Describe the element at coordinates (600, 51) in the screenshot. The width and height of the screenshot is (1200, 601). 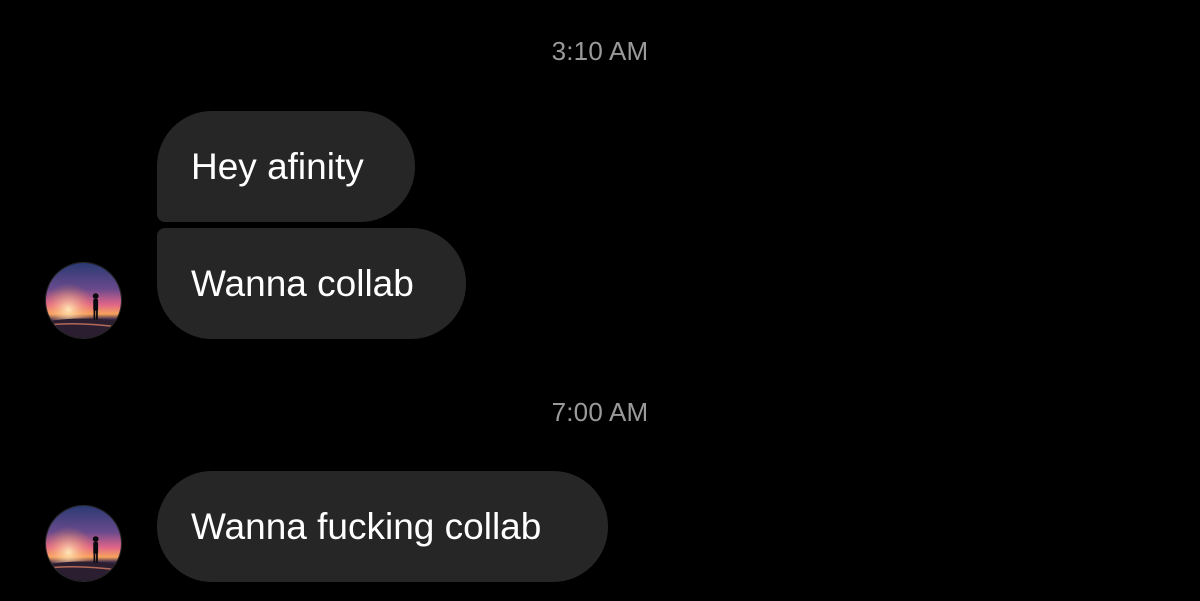
I see `timestamp: 3:10 AM` at that location.